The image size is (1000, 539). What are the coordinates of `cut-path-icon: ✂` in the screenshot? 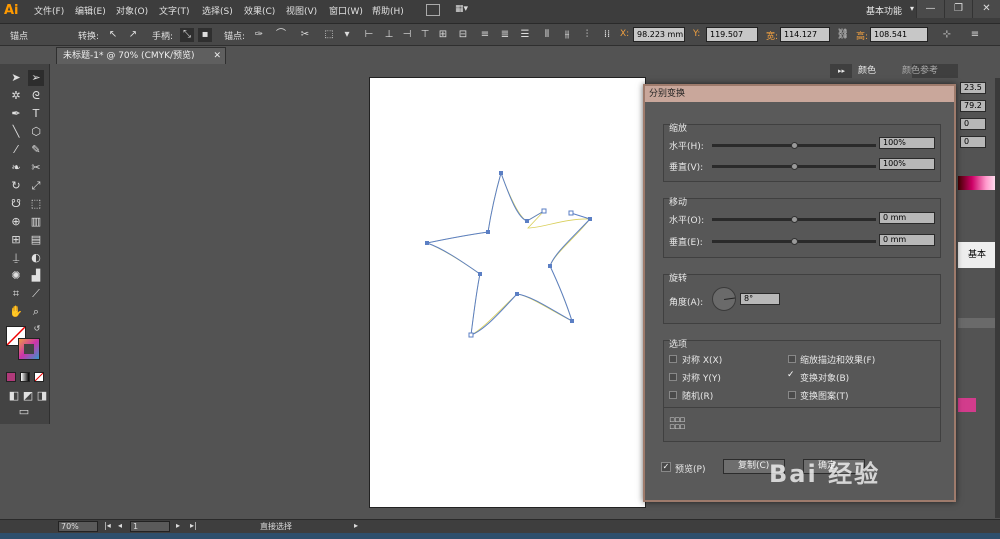 It's located at (305, 35).